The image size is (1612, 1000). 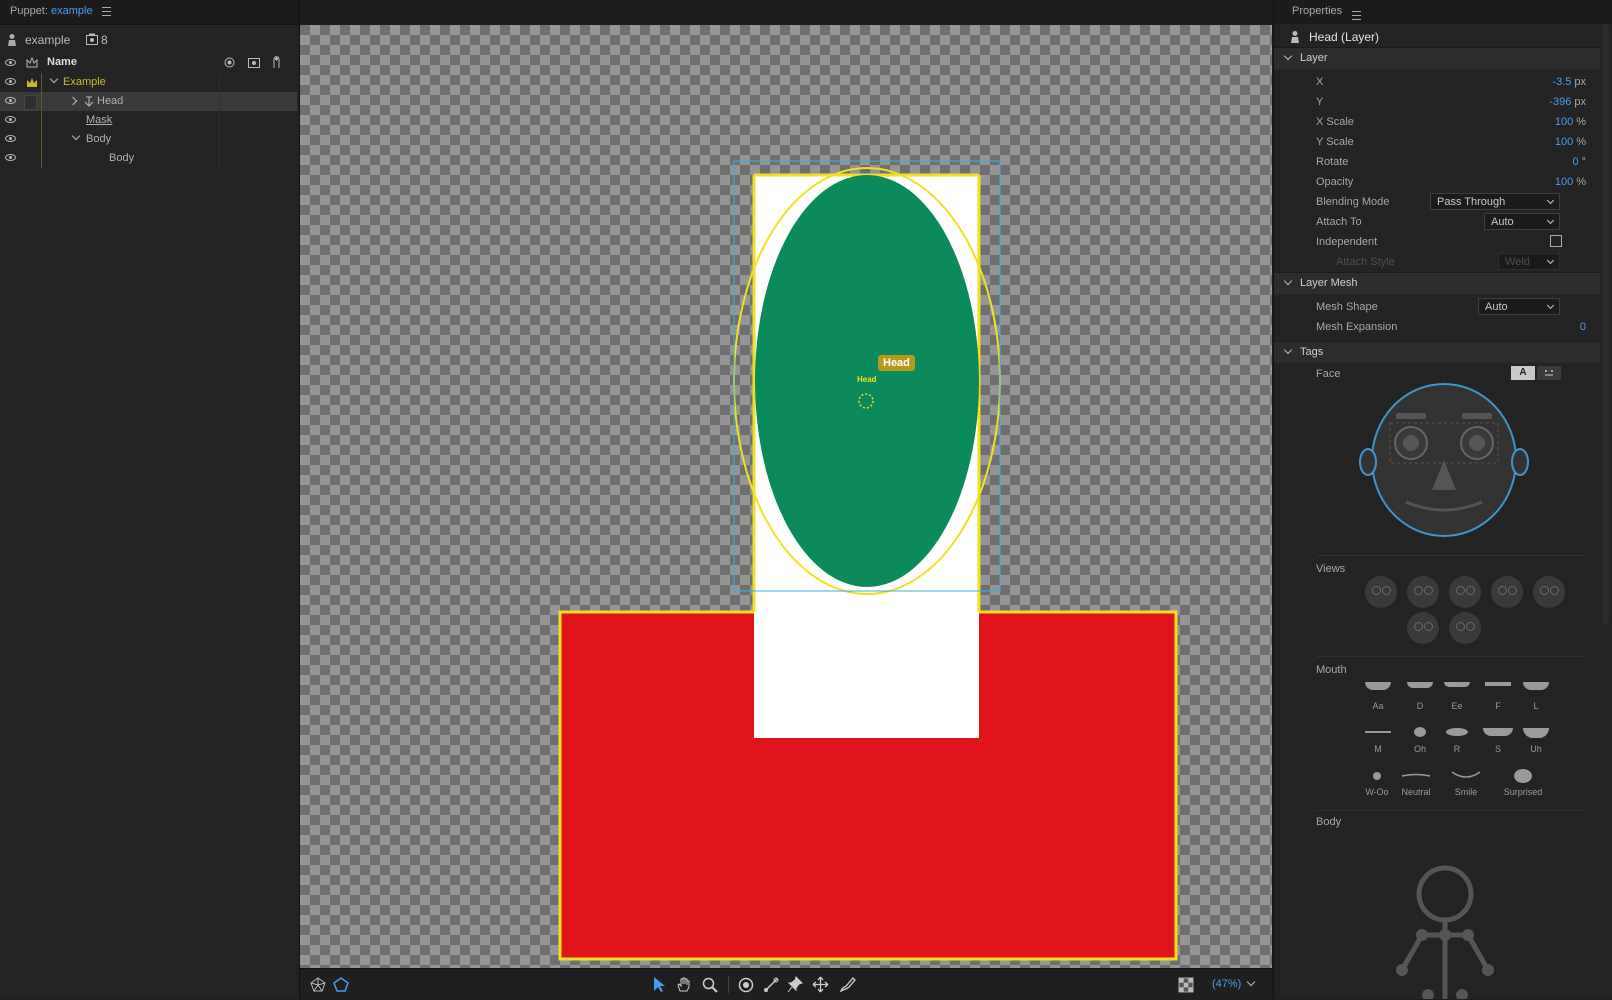 What do you see at coordinates (795, 984) in the screenshot?
I see `pin-tool-icon` at bounding box center [795, 984].